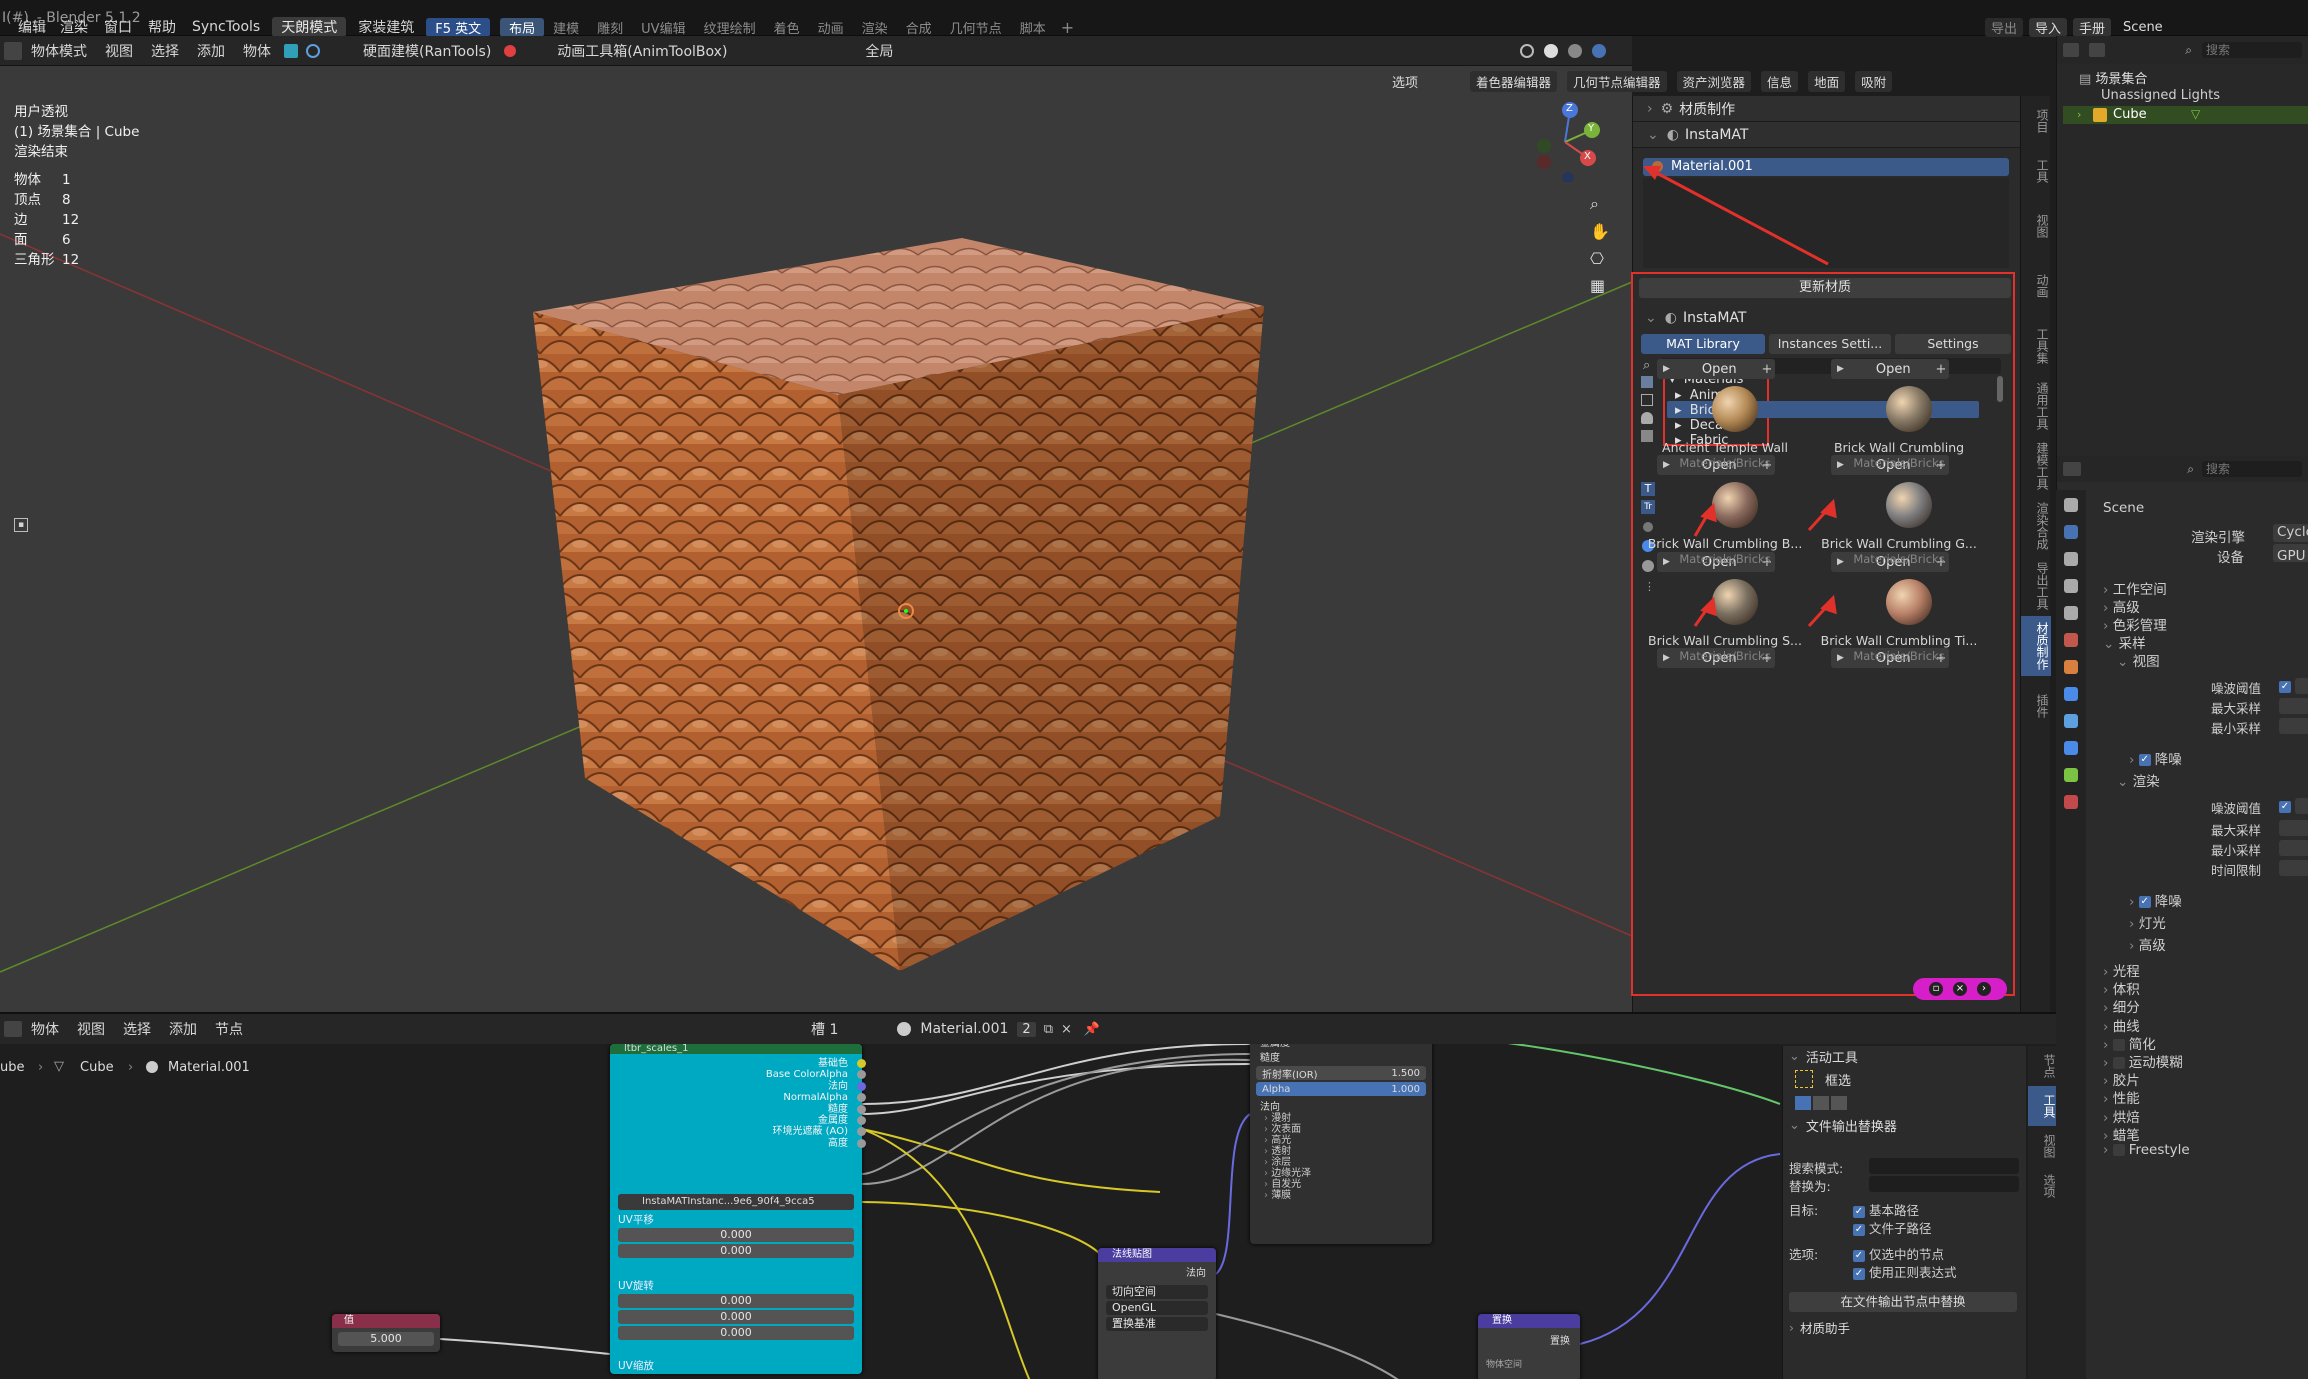 This screenshot has height=1379, width=2308. Describe the element at coordinates (1600, 258) in the screenshot. I see `camera-icon: ⎔` at that location.